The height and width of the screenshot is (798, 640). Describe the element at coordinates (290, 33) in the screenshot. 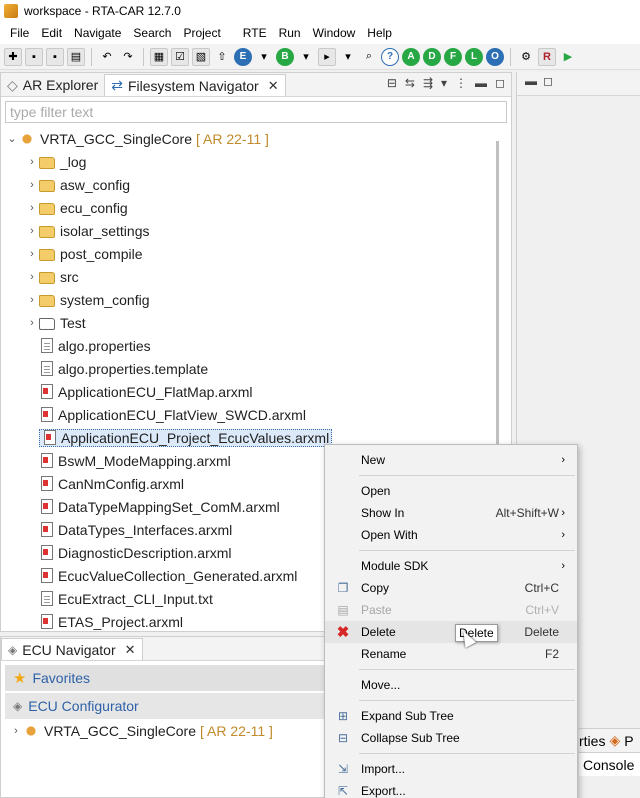

I see `menu-run: Run` at that location.